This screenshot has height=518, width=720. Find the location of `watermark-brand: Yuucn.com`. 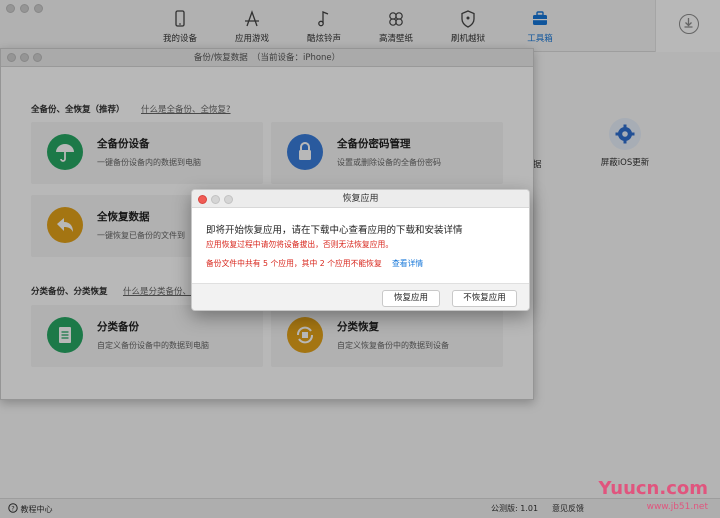

watermark-brand: Yuucn.com is located at coordinates (653, 488).